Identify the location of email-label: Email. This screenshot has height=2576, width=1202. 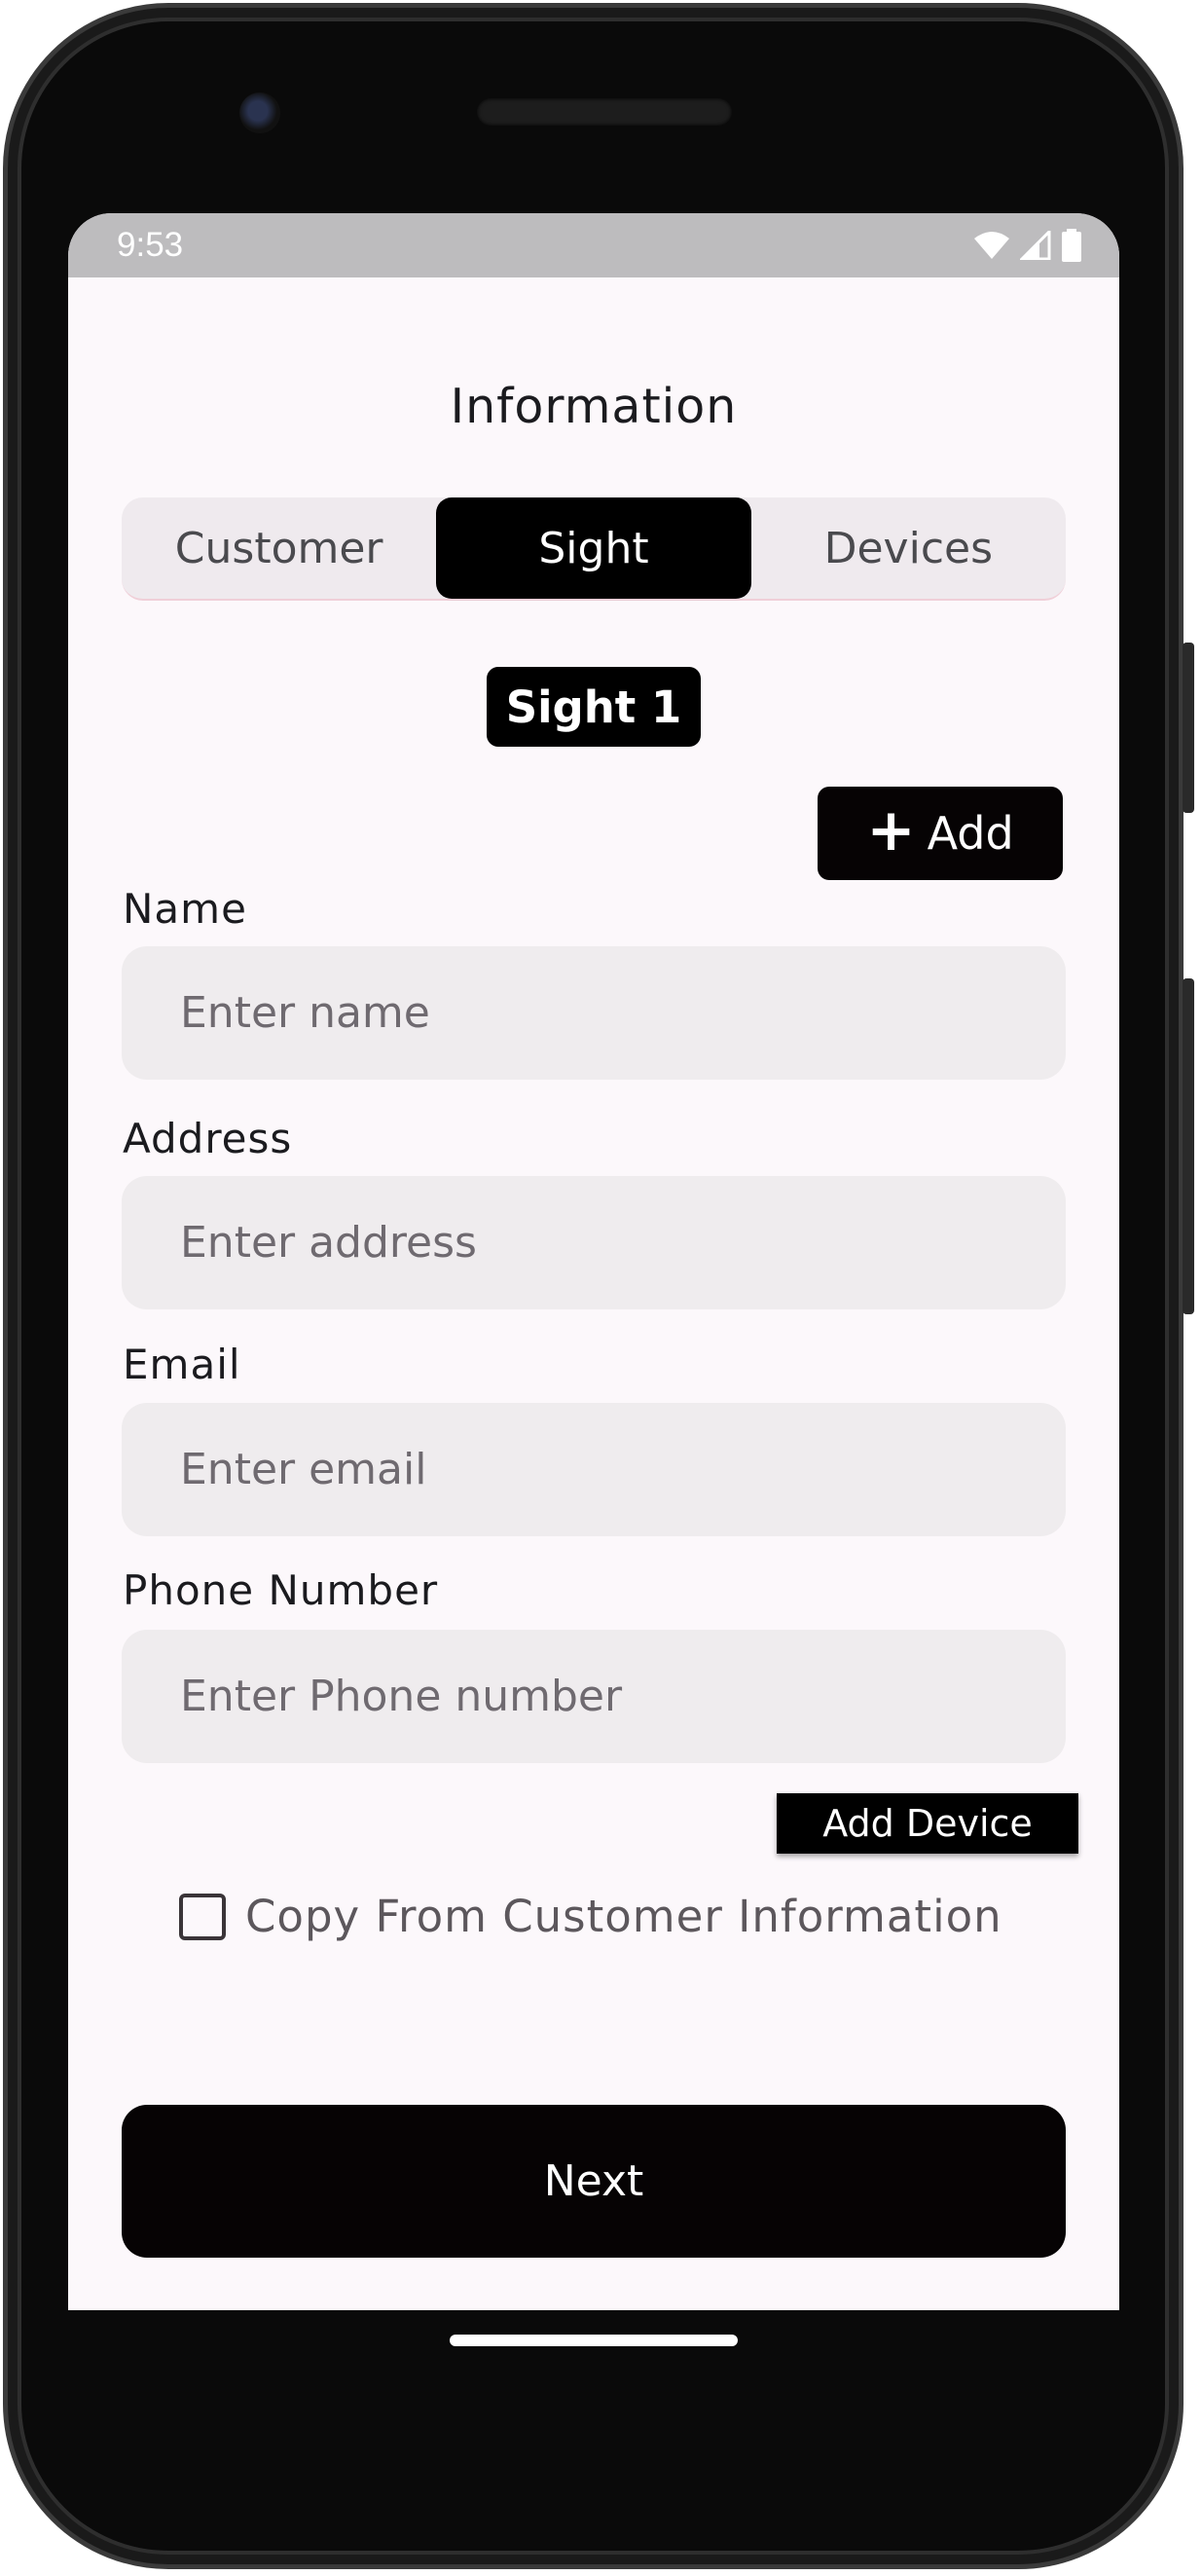
(182, 1364).